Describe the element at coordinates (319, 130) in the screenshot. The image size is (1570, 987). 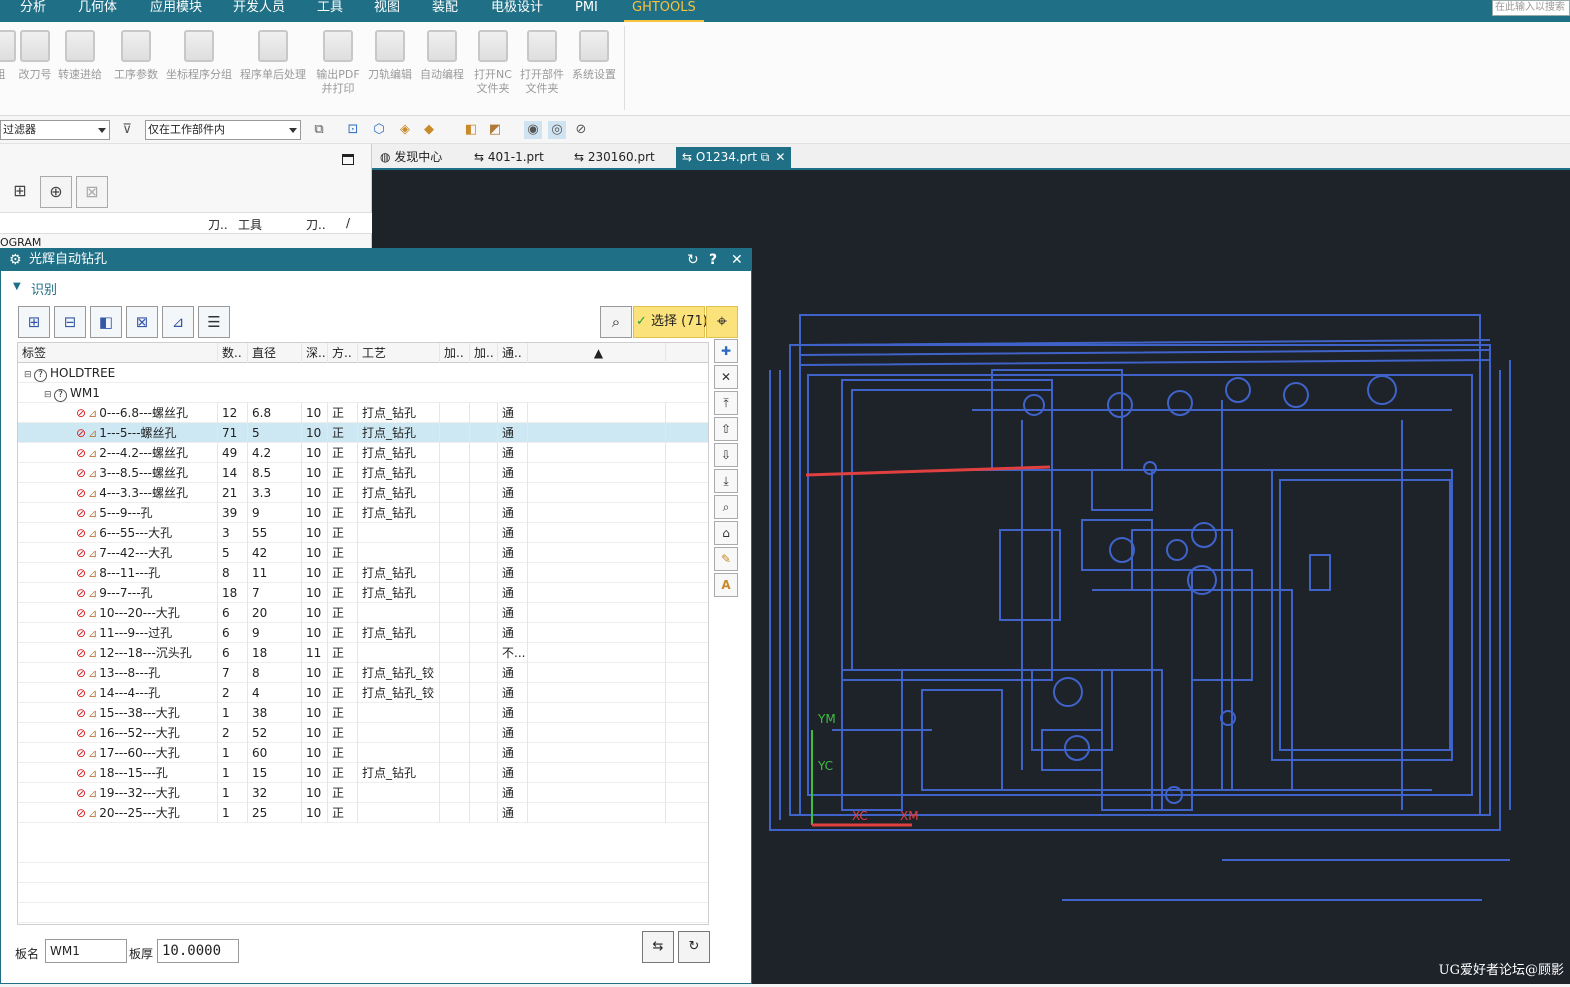
I see `selection-menu-icon: ⧉` at that location.